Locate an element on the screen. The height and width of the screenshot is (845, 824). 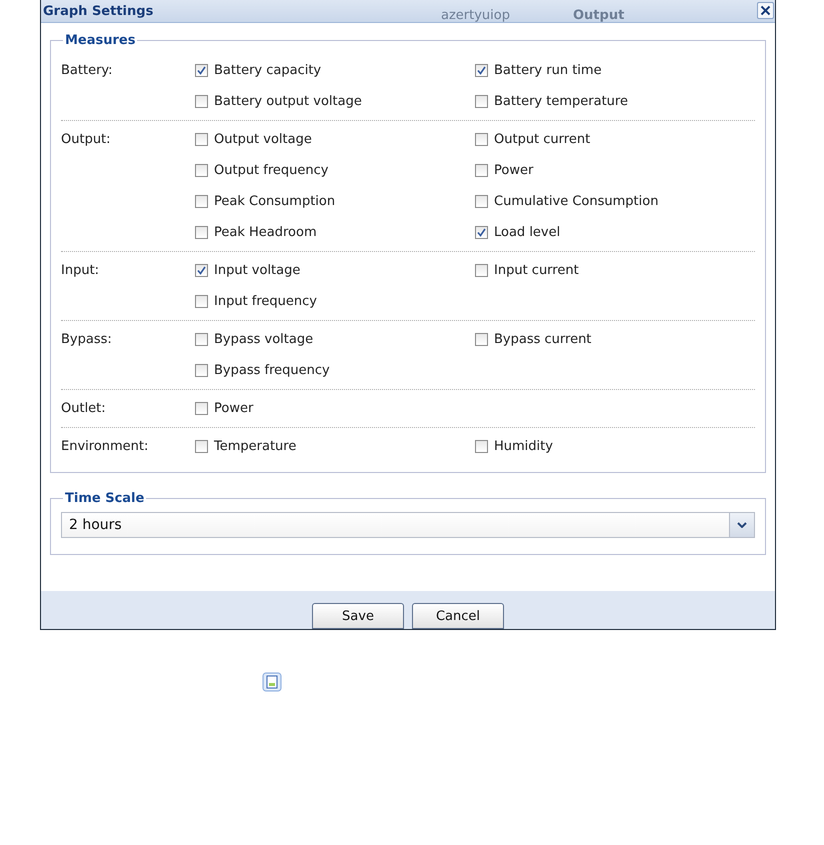
close-icon is located at coordinates (765, 10).